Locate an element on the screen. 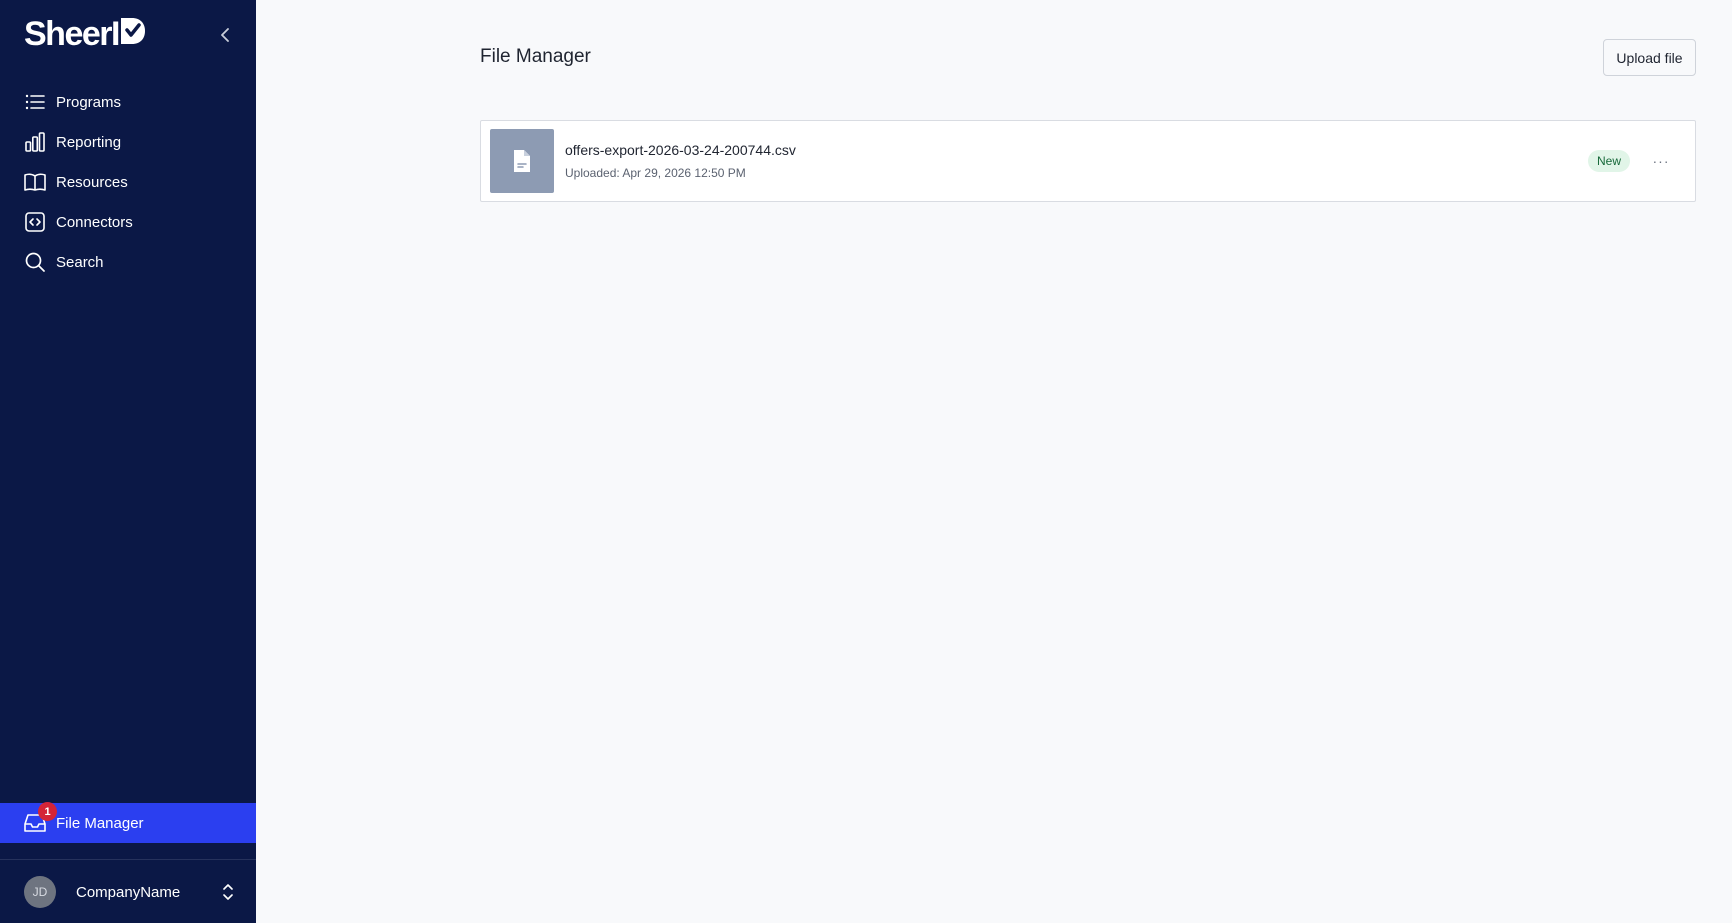 This screenshot has height=923, width=1732. avatar: JD is located at coordinates (40, 892).